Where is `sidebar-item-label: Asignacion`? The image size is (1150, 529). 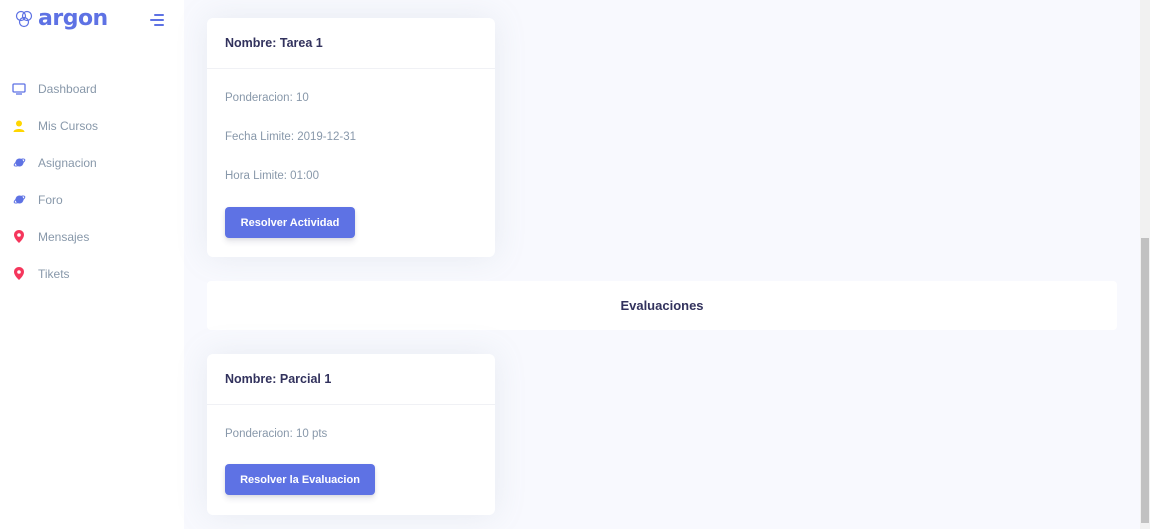 sidebar-item-label: Asignacion is located at coordinates (67, 162).